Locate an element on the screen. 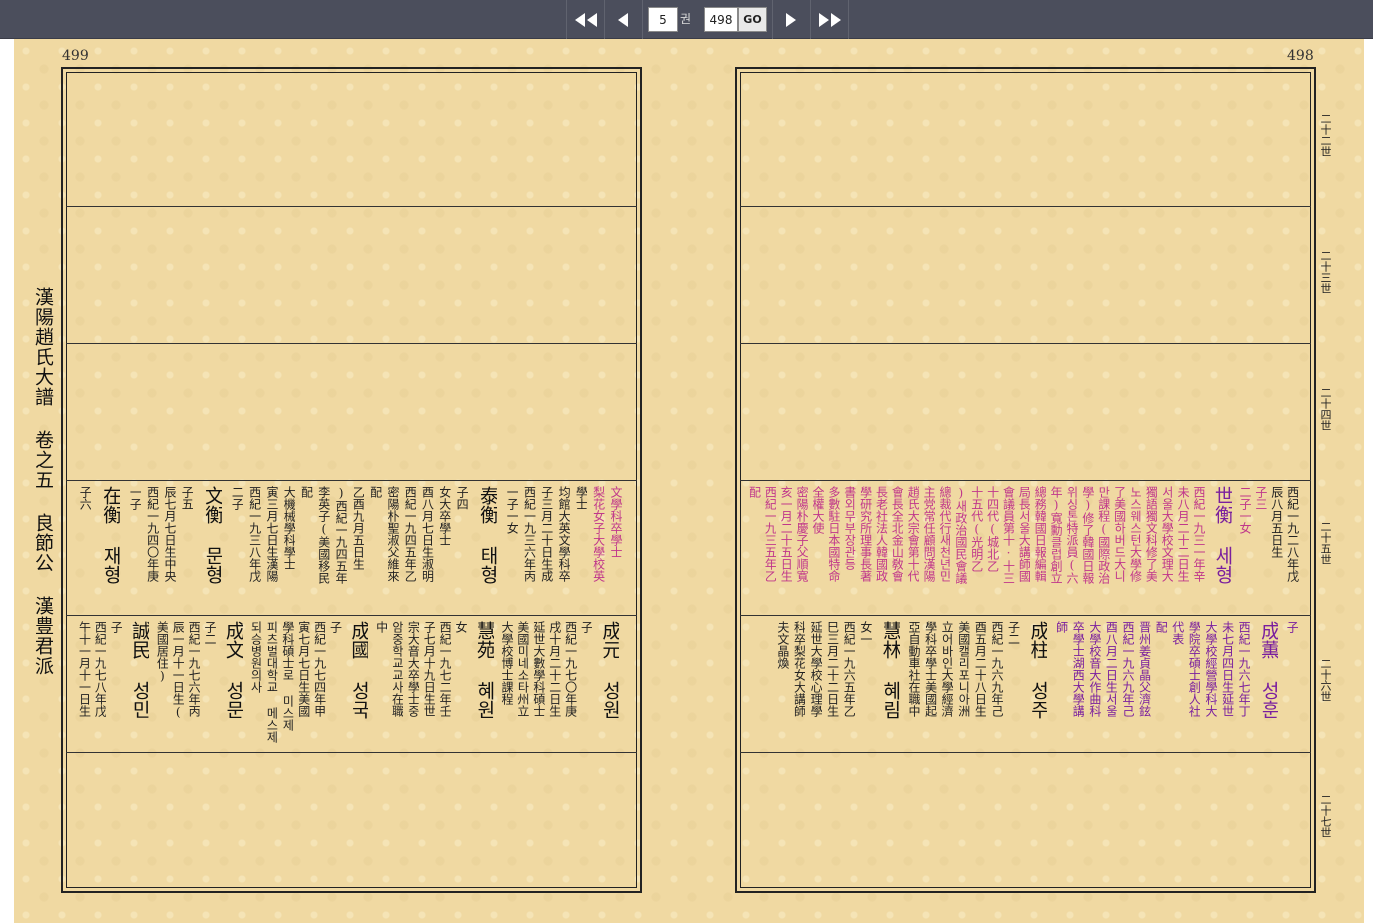 This screenshot has width=1373, height=923. generation-label: 二十二世 is located at coordinates (1325, 135).